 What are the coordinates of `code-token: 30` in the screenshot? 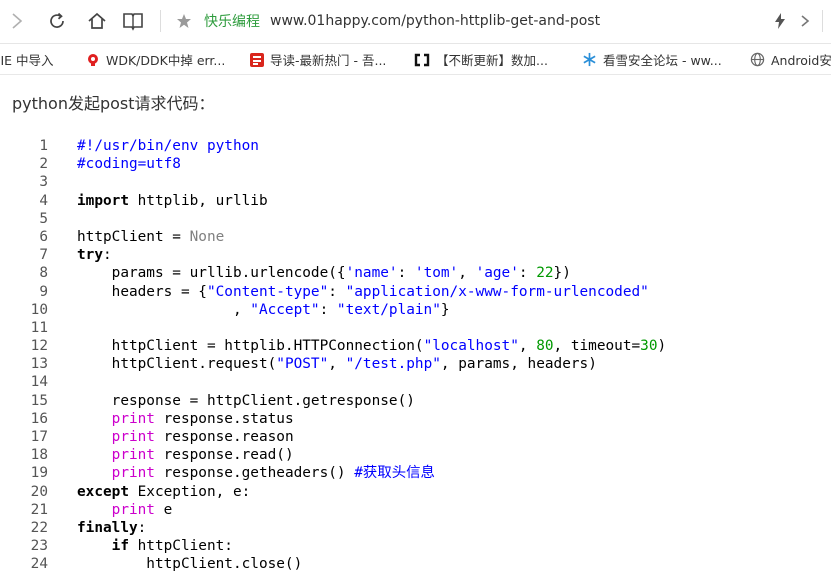 It's located at (649, 346).